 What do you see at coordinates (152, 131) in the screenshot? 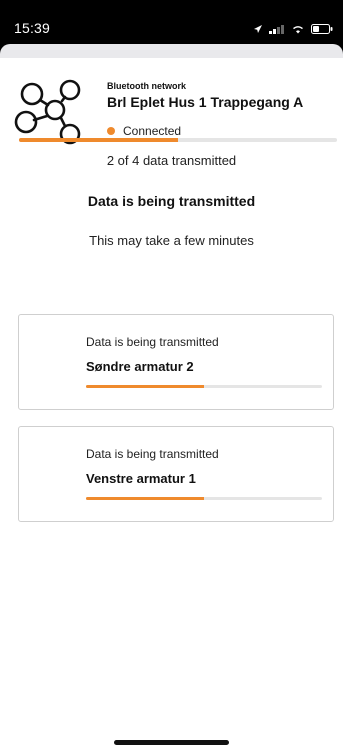
I see `status-text: Connected` at bounding box center [152, 131].